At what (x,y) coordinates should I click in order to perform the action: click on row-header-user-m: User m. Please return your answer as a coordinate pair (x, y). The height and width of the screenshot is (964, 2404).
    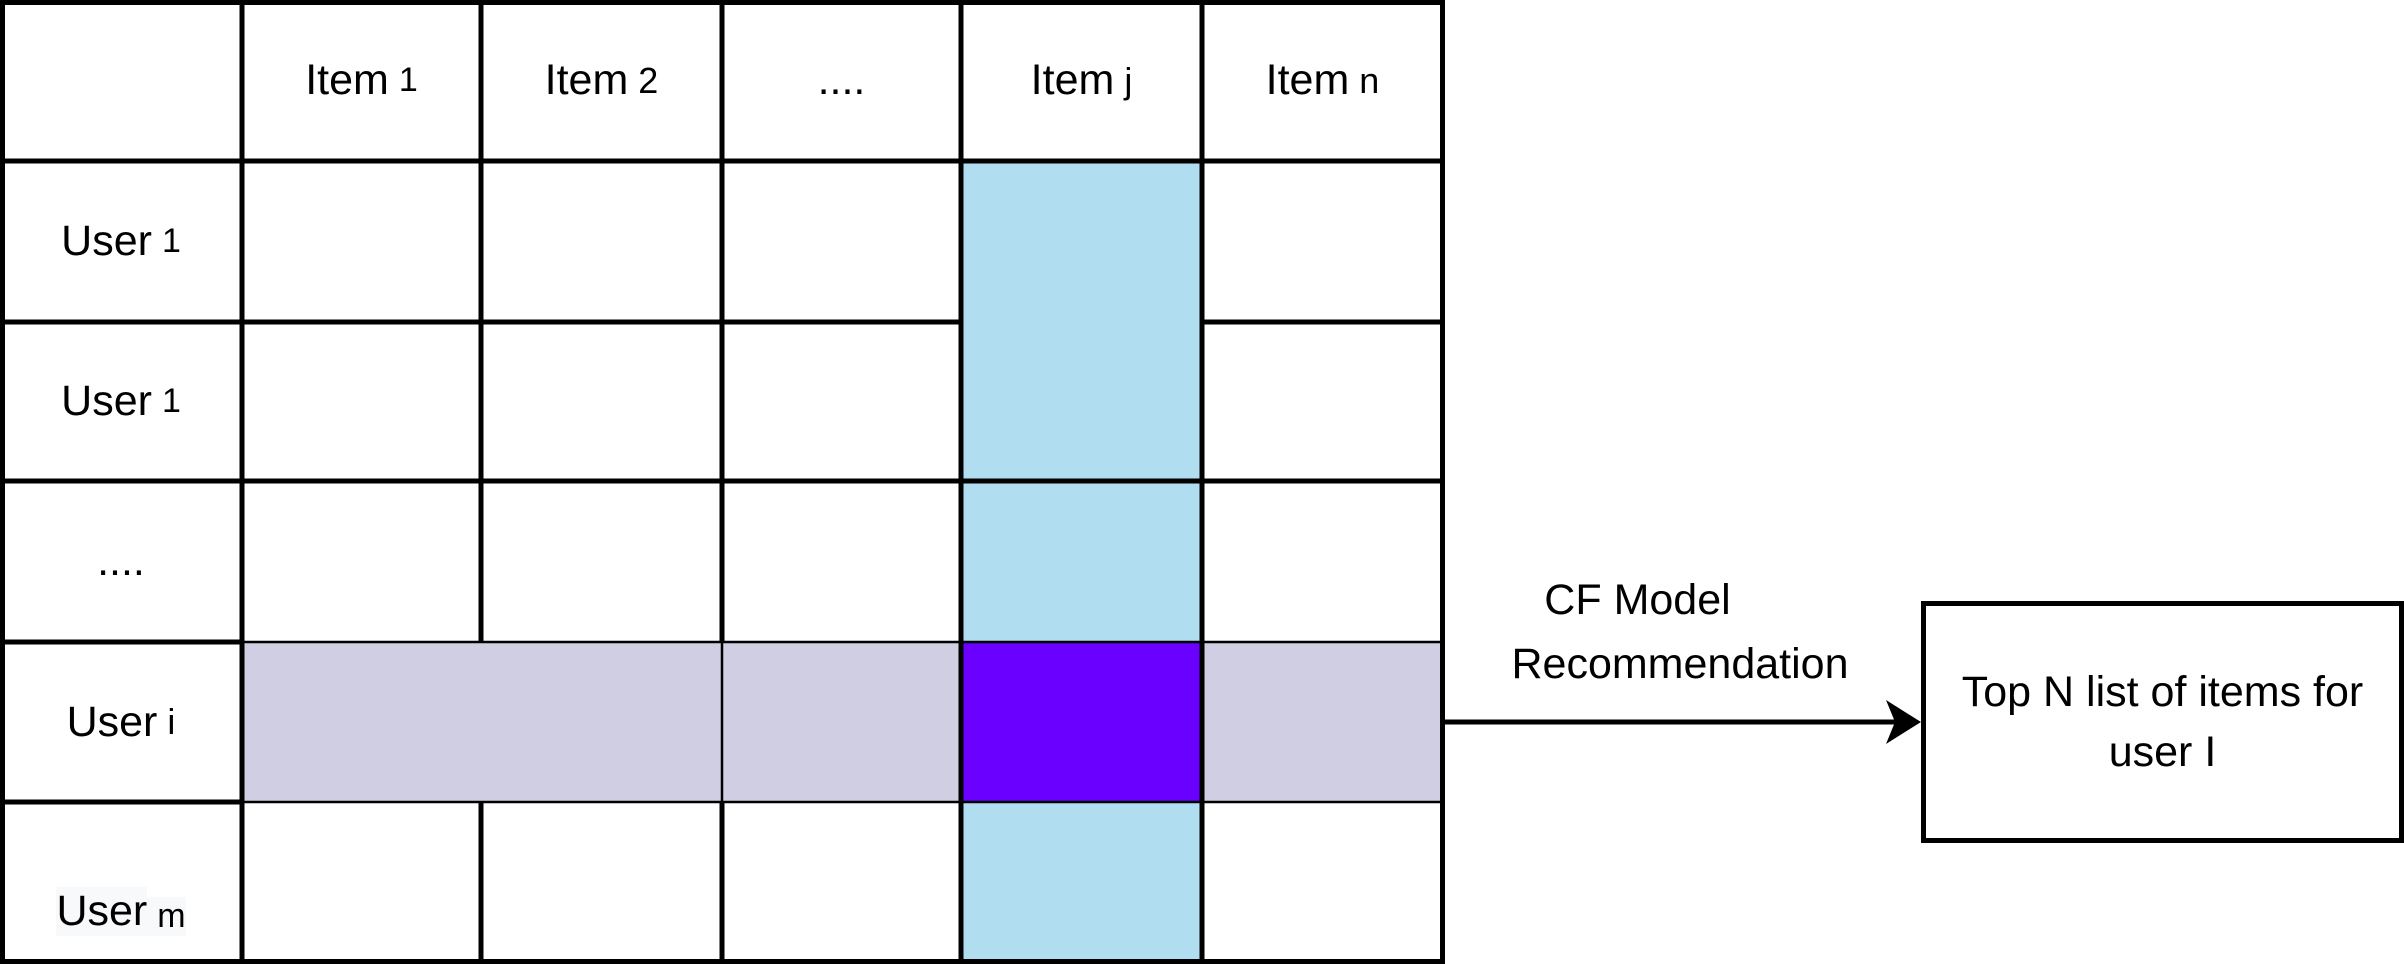
    Looking at the image, I should click on (121, 883).